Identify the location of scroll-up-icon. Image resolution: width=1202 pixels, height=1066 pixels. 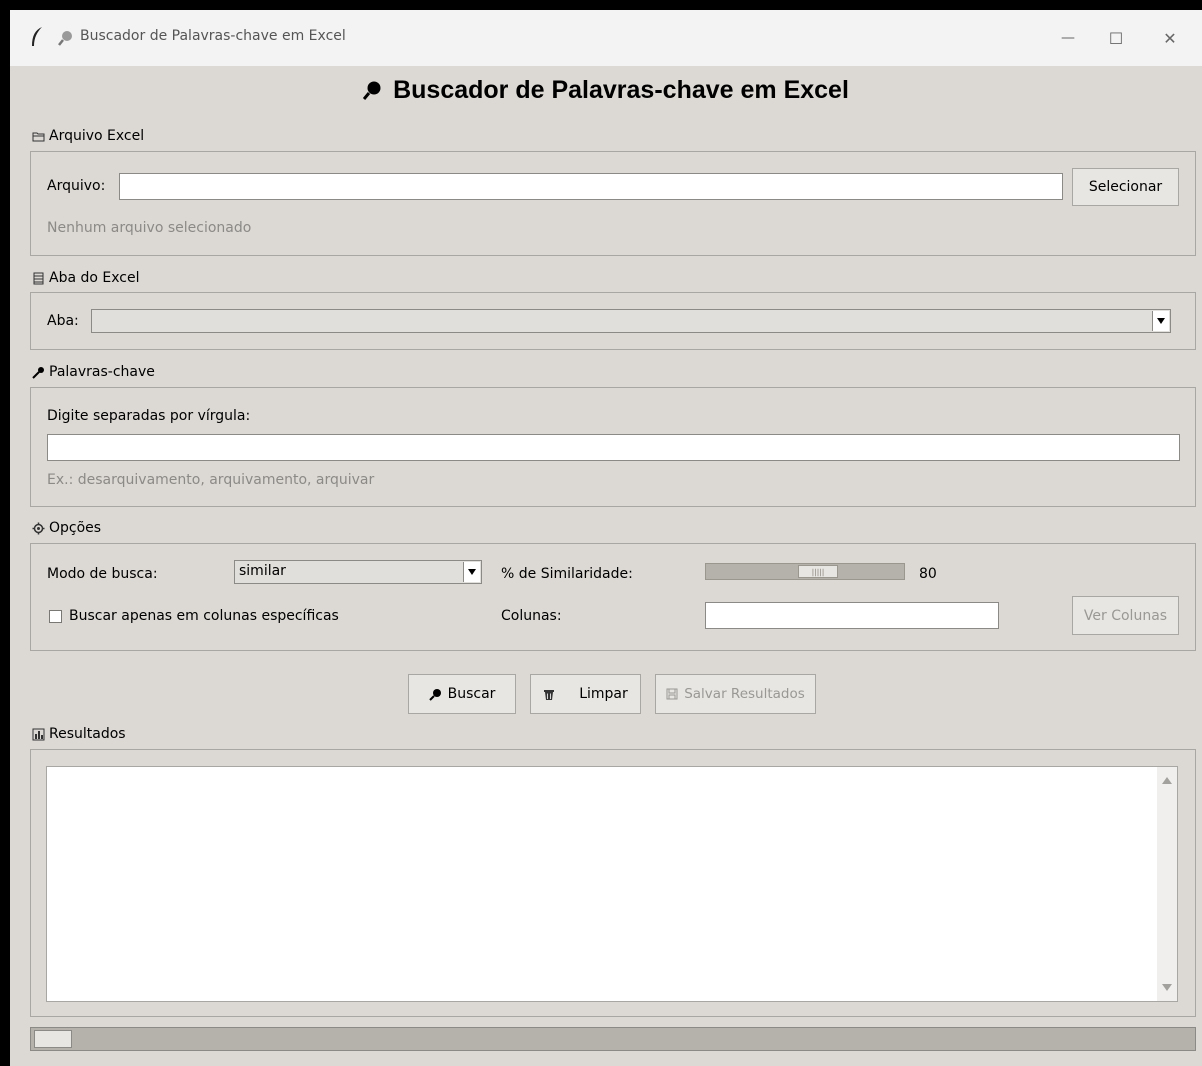
(1167, 780).